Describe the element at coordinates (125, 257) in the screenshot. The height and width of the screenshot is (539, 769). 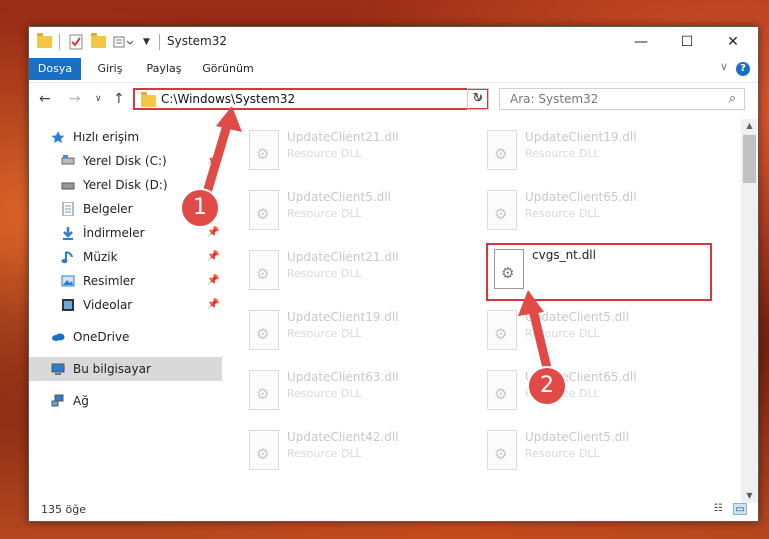
I see `sidebar-item-music: Müzik 📌` at that location.